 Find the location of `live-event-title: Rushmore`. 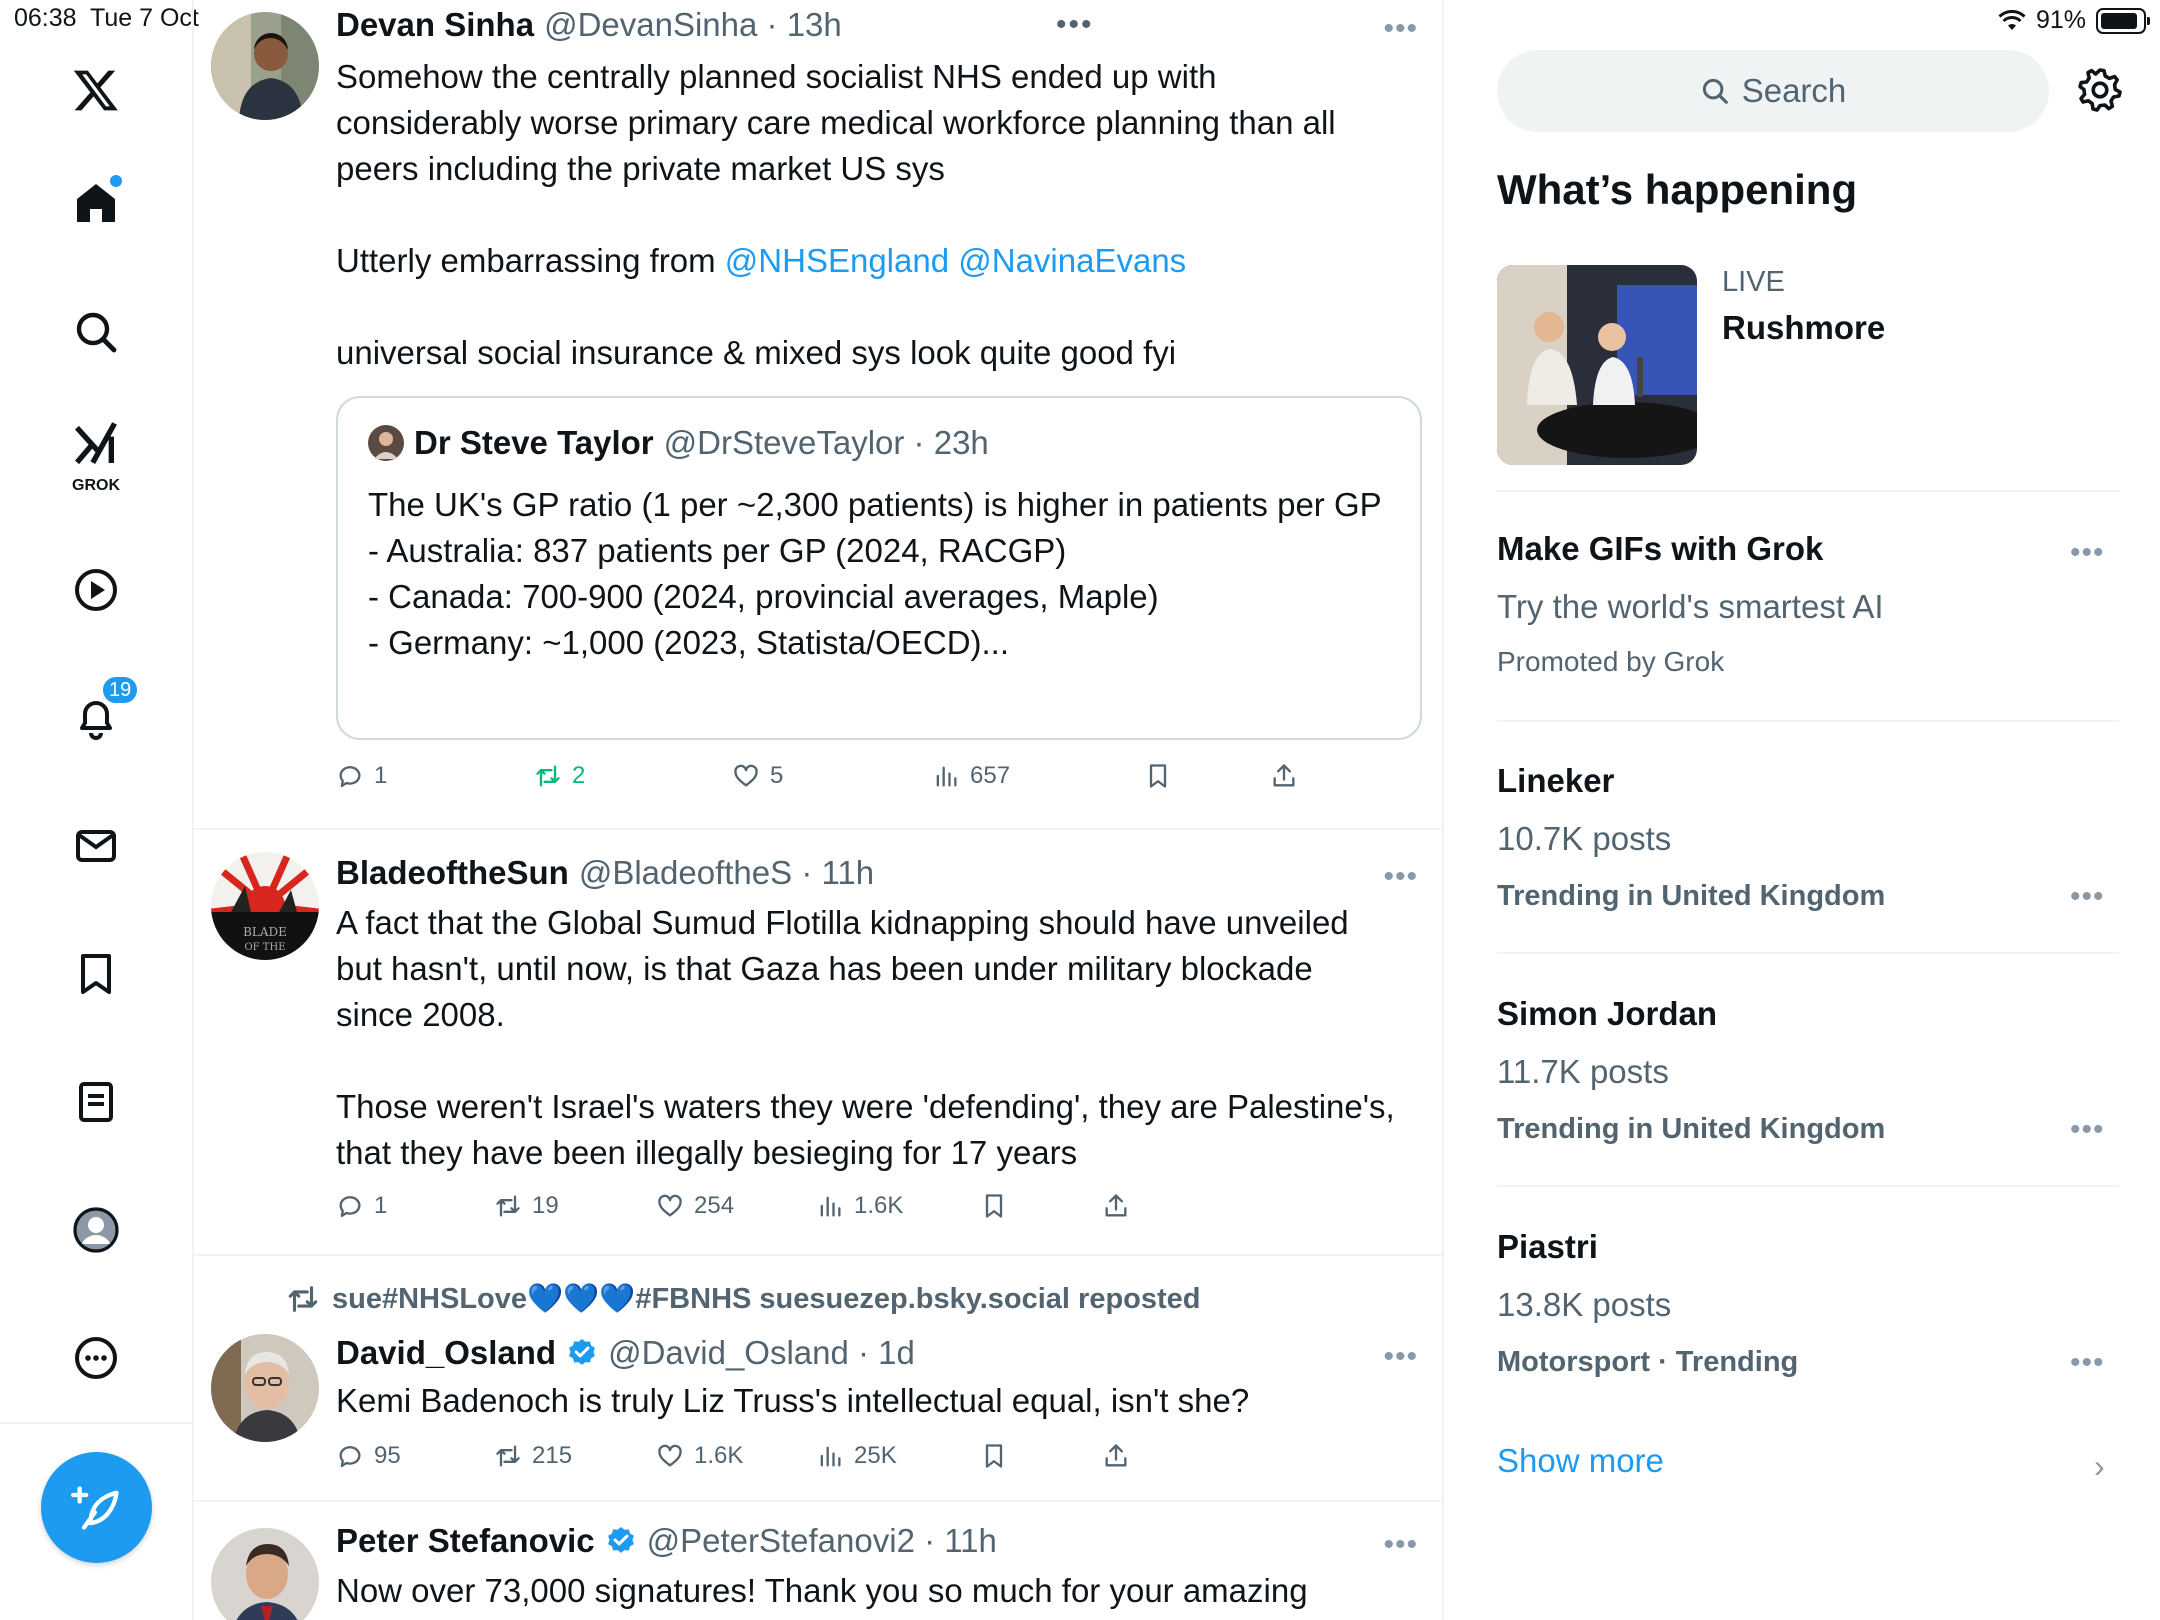

live-event-title: Rushmore is located at coordinates (1803, 328).